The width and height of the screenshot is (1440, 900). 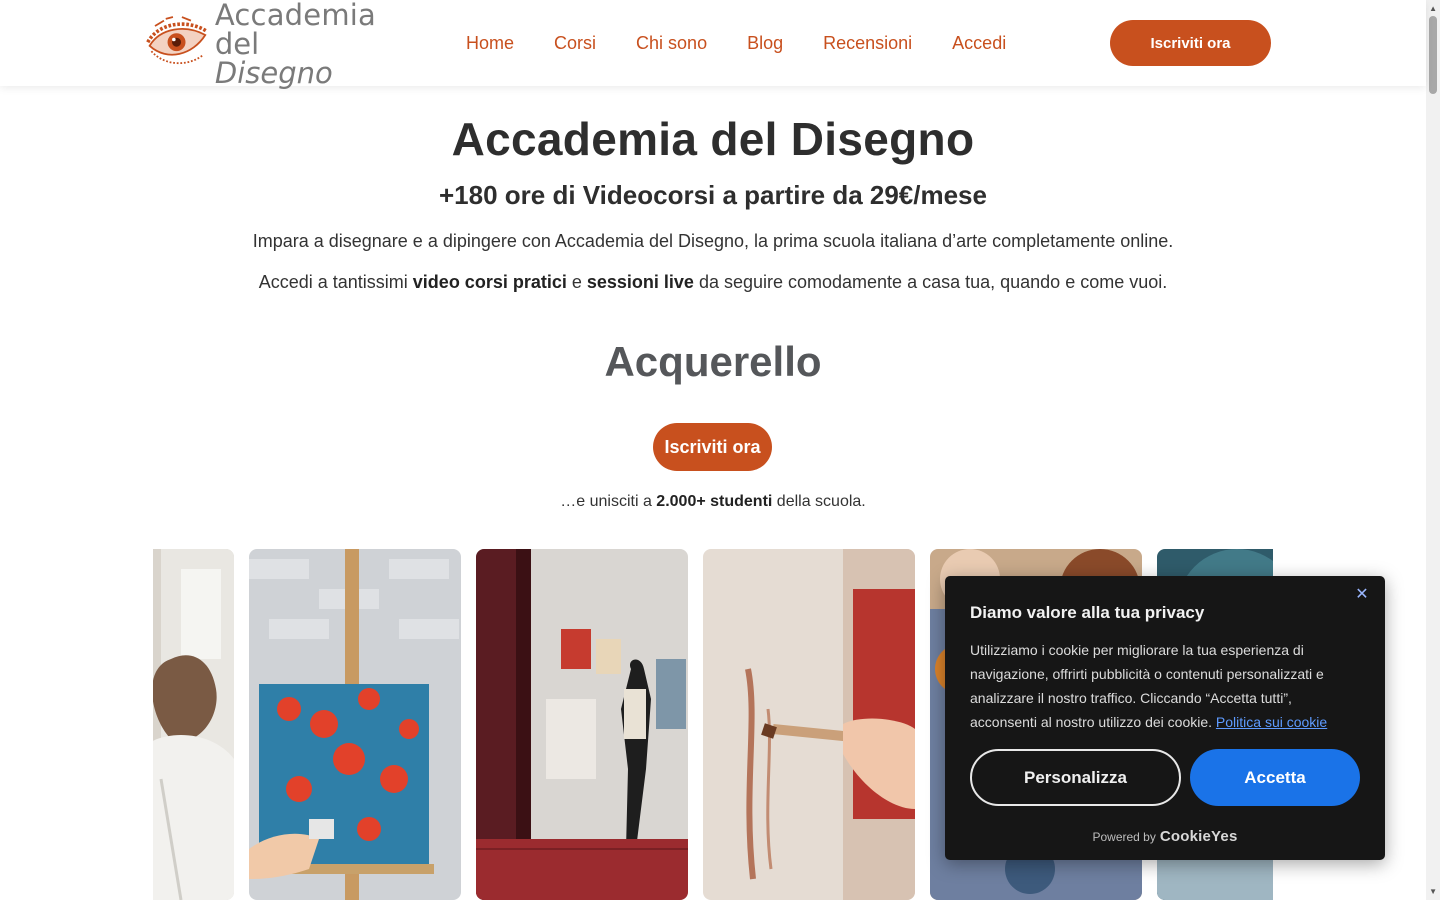 I want to click on gallery-image-studio, so click(x=582, y=724).